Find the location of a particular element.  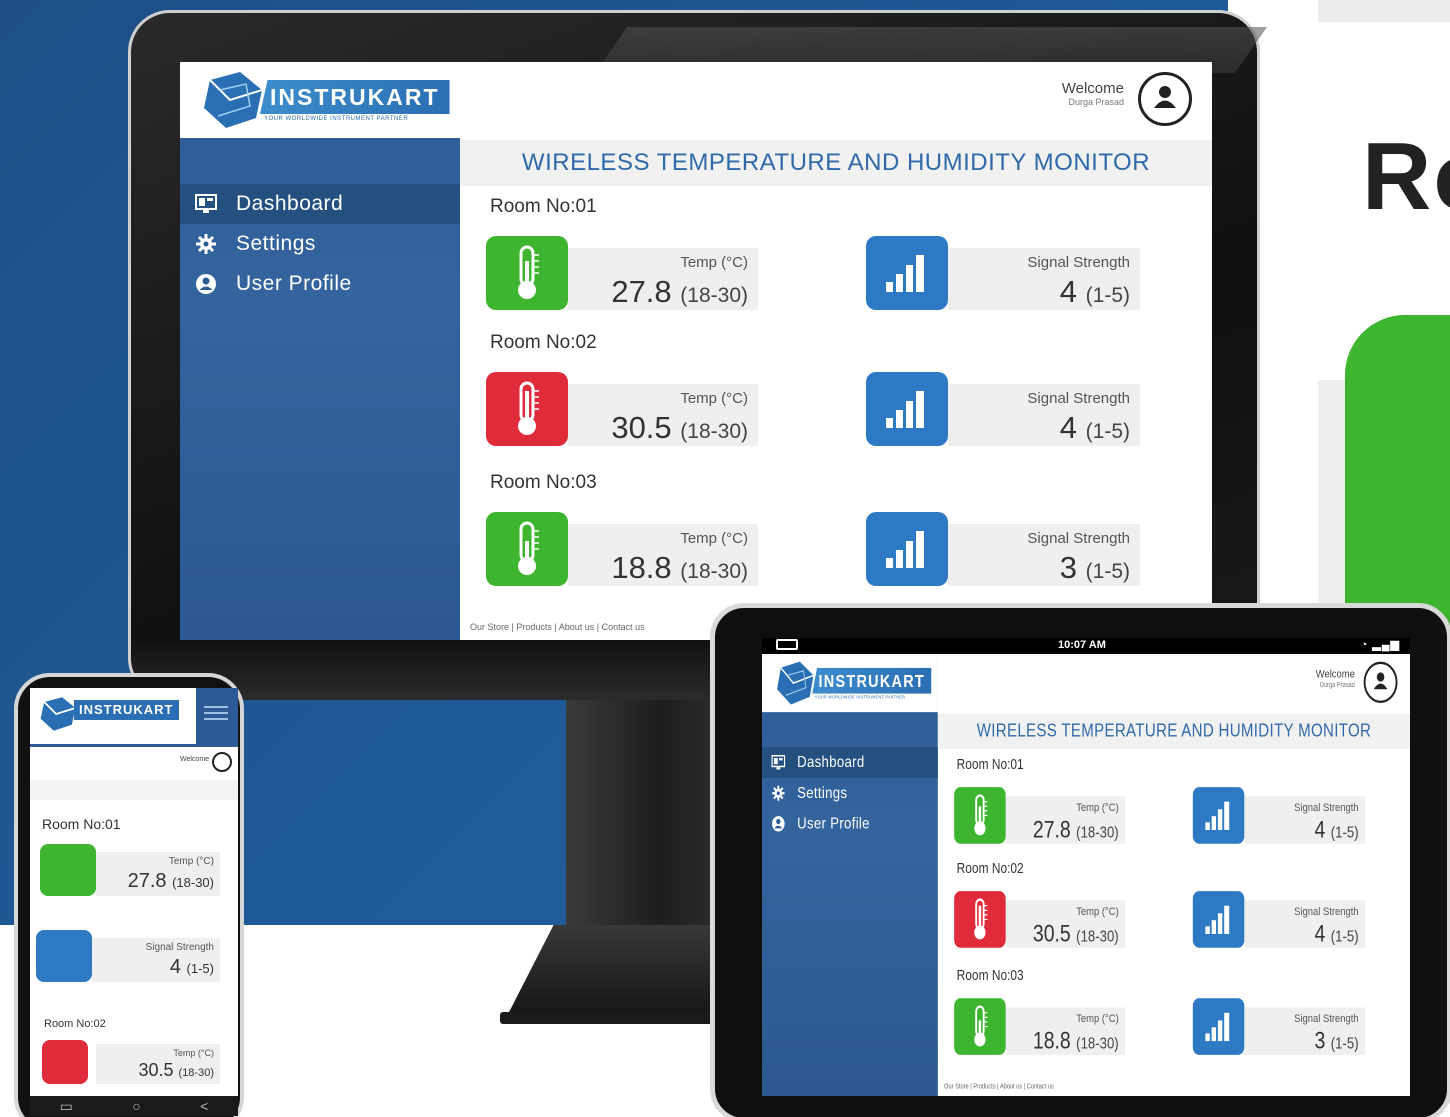

hamburger-icon is located at coordinates (216, 707).